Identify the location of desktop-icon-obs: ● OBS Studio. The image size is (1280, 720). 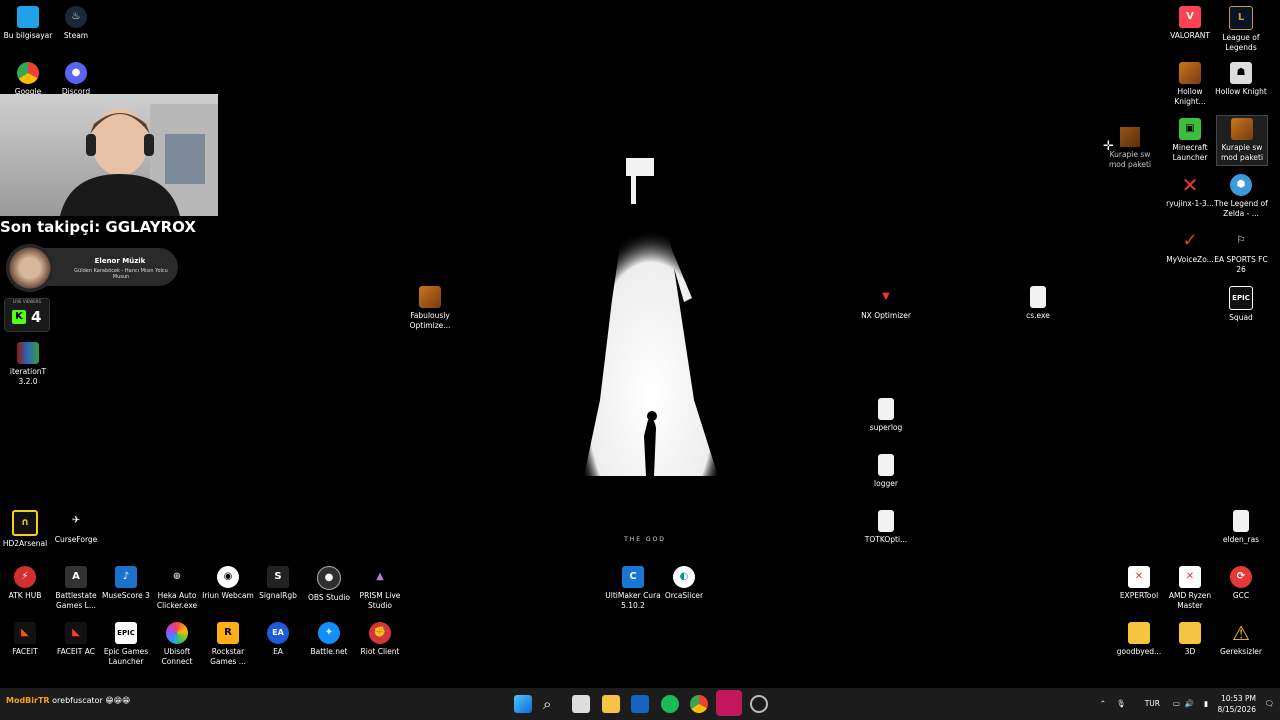
(329, 584).